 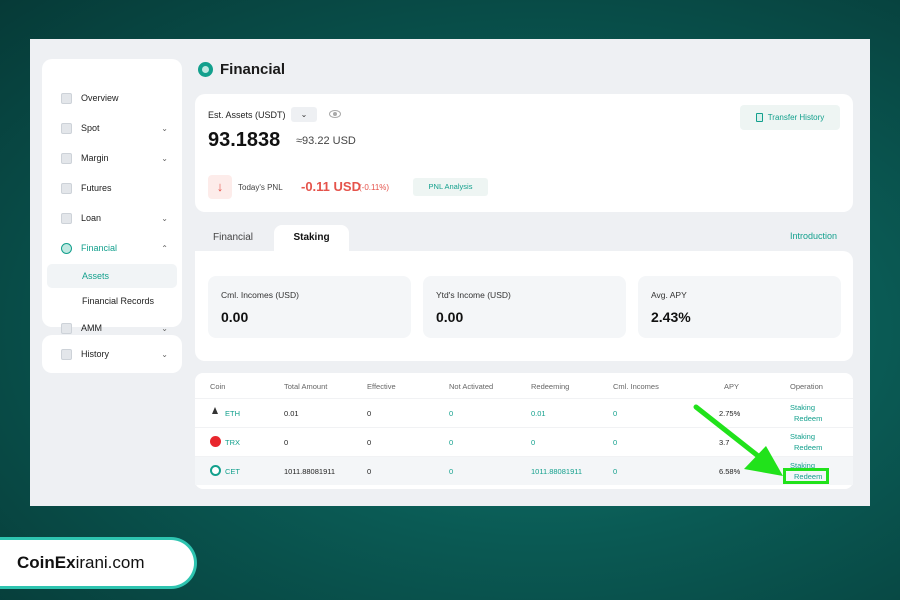 What do you see at coordinates (247, 115) in the screenshot?
I see `est-assets-label: Est. Assets (USDT)` at bounding box center [247, 115].